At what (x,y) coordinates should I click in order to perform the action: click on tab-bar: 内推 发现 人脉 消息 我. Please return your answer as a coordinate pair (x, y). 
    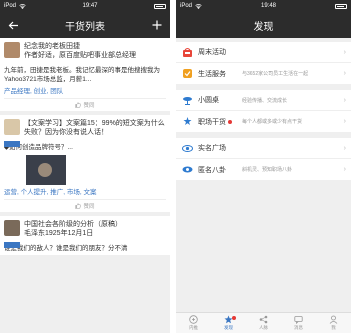
    Looking at the image, I should click on (263, 322).